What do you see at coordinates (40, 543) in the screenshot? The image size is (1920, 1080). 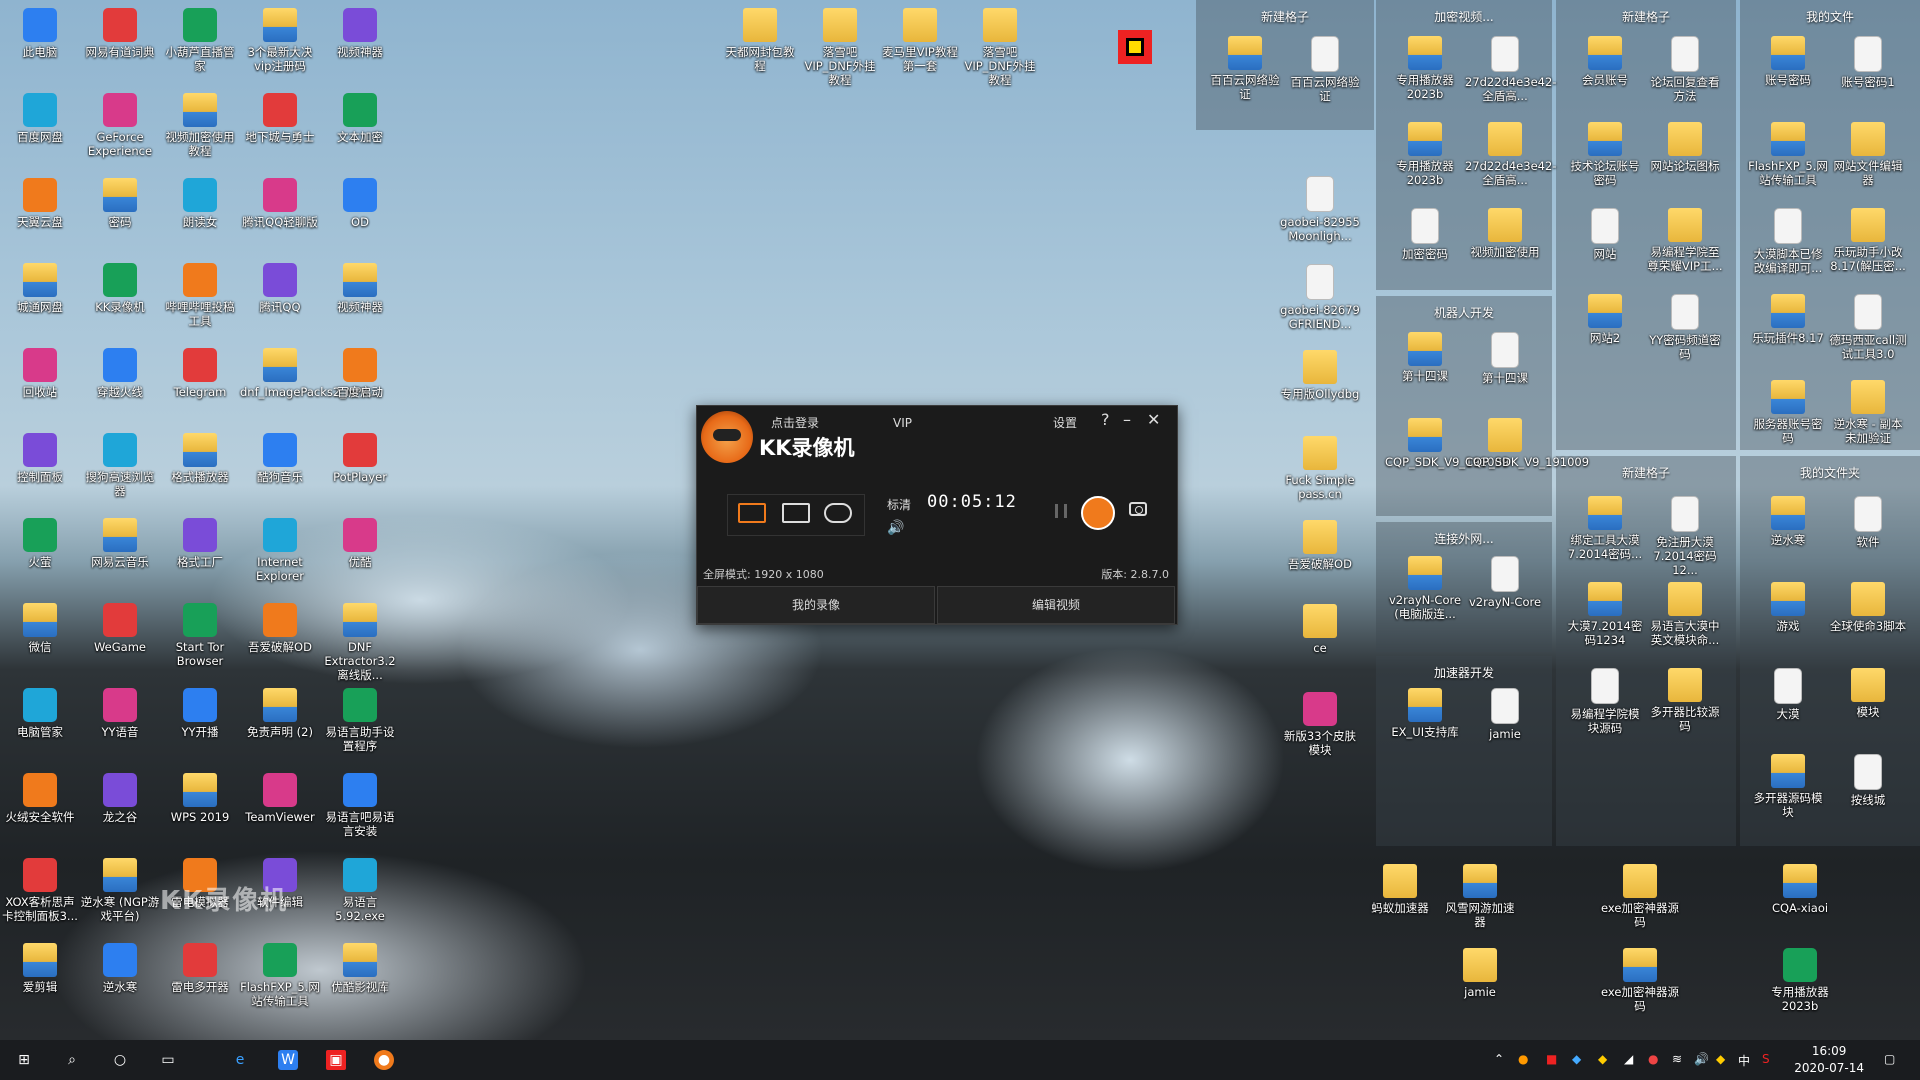 I see `desktop-shortcut: 火萤` at bounding box center [40, 543].